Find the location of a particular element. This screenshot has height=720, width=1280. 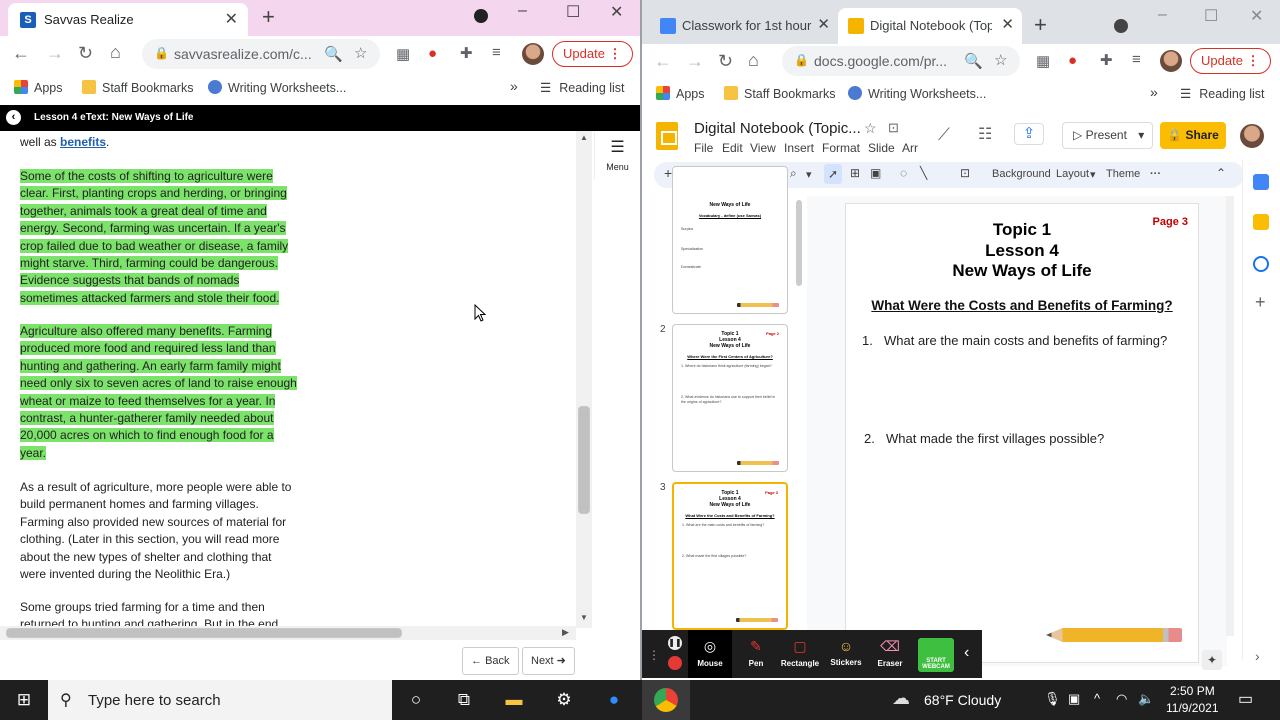

chrome-taskbar-button is located at coordinates (666, 700).